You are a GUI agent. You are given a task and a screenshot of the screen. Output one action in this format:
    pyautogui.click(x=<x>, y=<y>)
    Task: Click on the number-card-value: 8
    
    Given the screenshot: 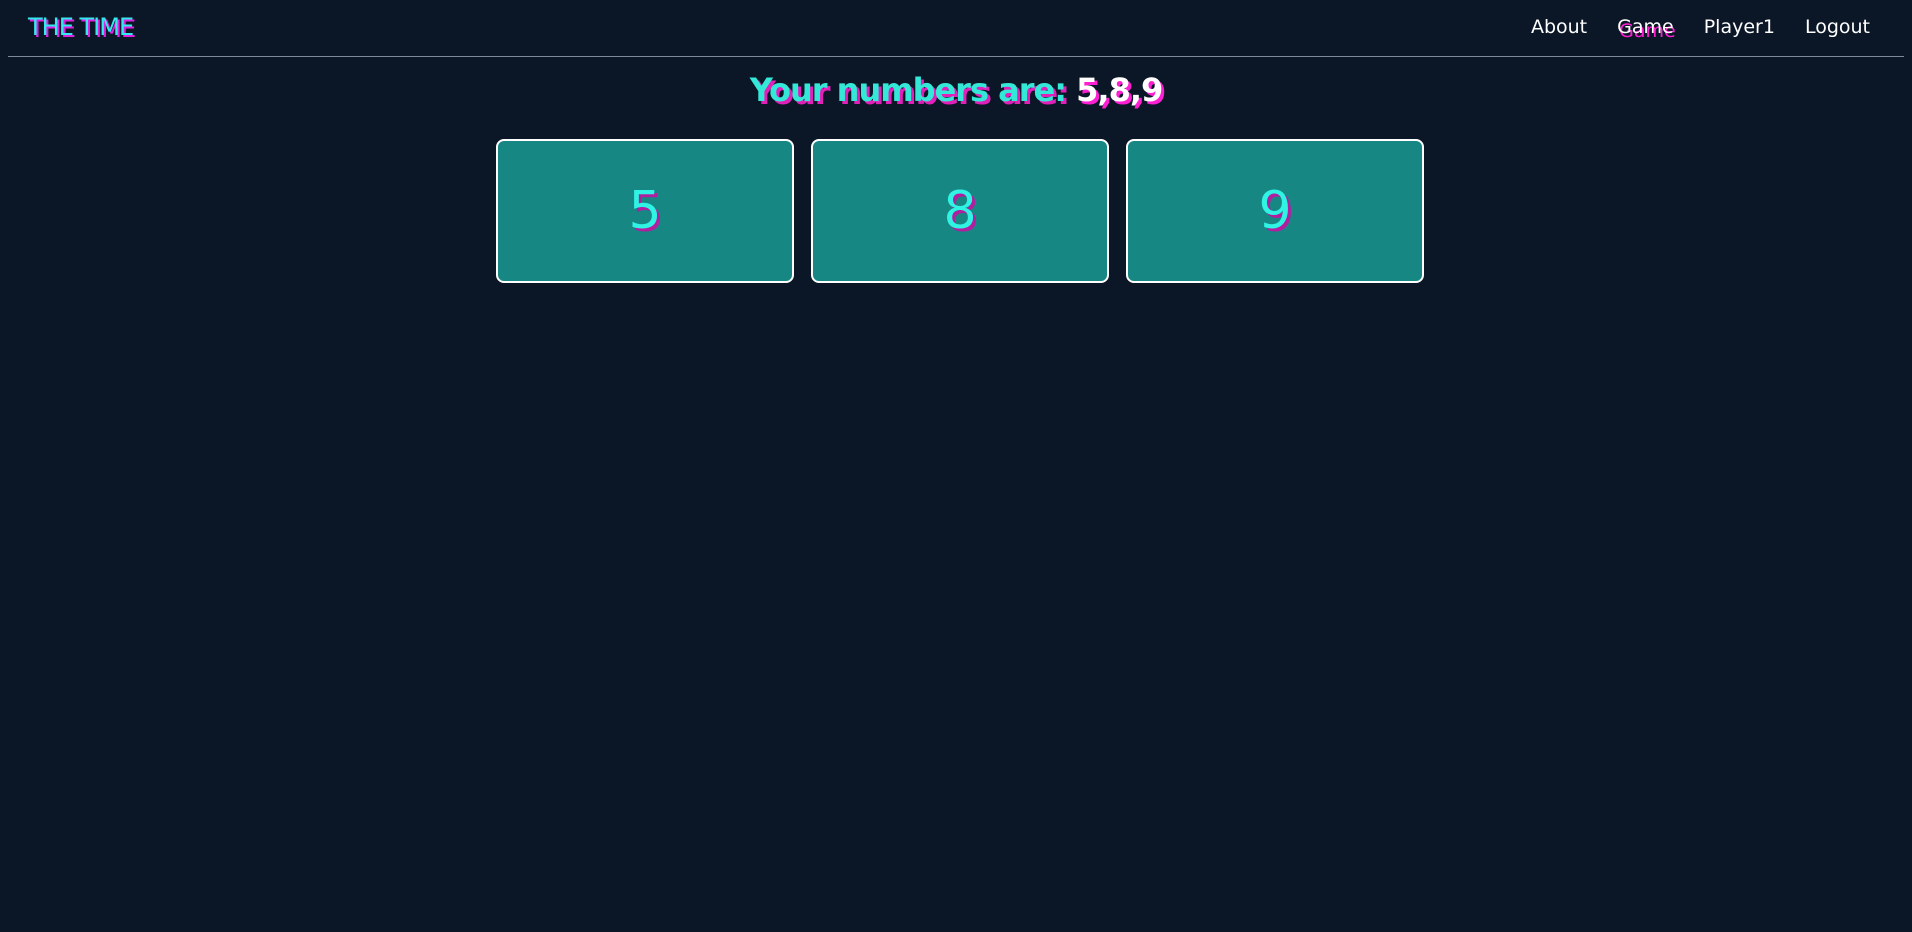 What is the action you would take?
    pyautogui.click(x=960, y=211)
    